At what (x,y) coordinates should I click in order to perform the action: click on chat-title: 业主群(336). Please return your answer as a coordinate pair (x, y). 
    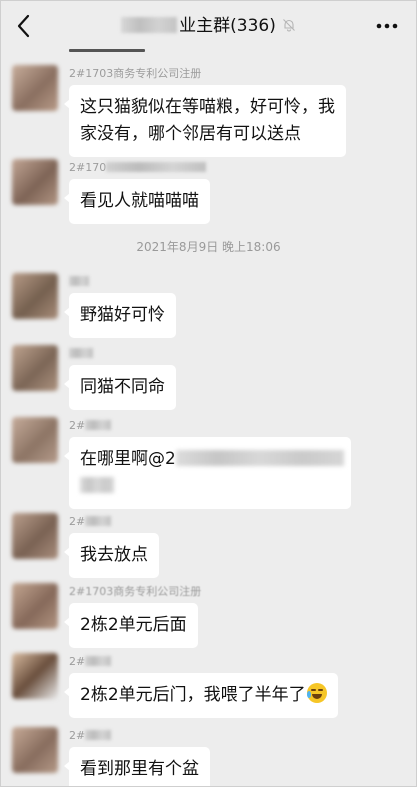
    Looking at the image, I should click on (208, 26).